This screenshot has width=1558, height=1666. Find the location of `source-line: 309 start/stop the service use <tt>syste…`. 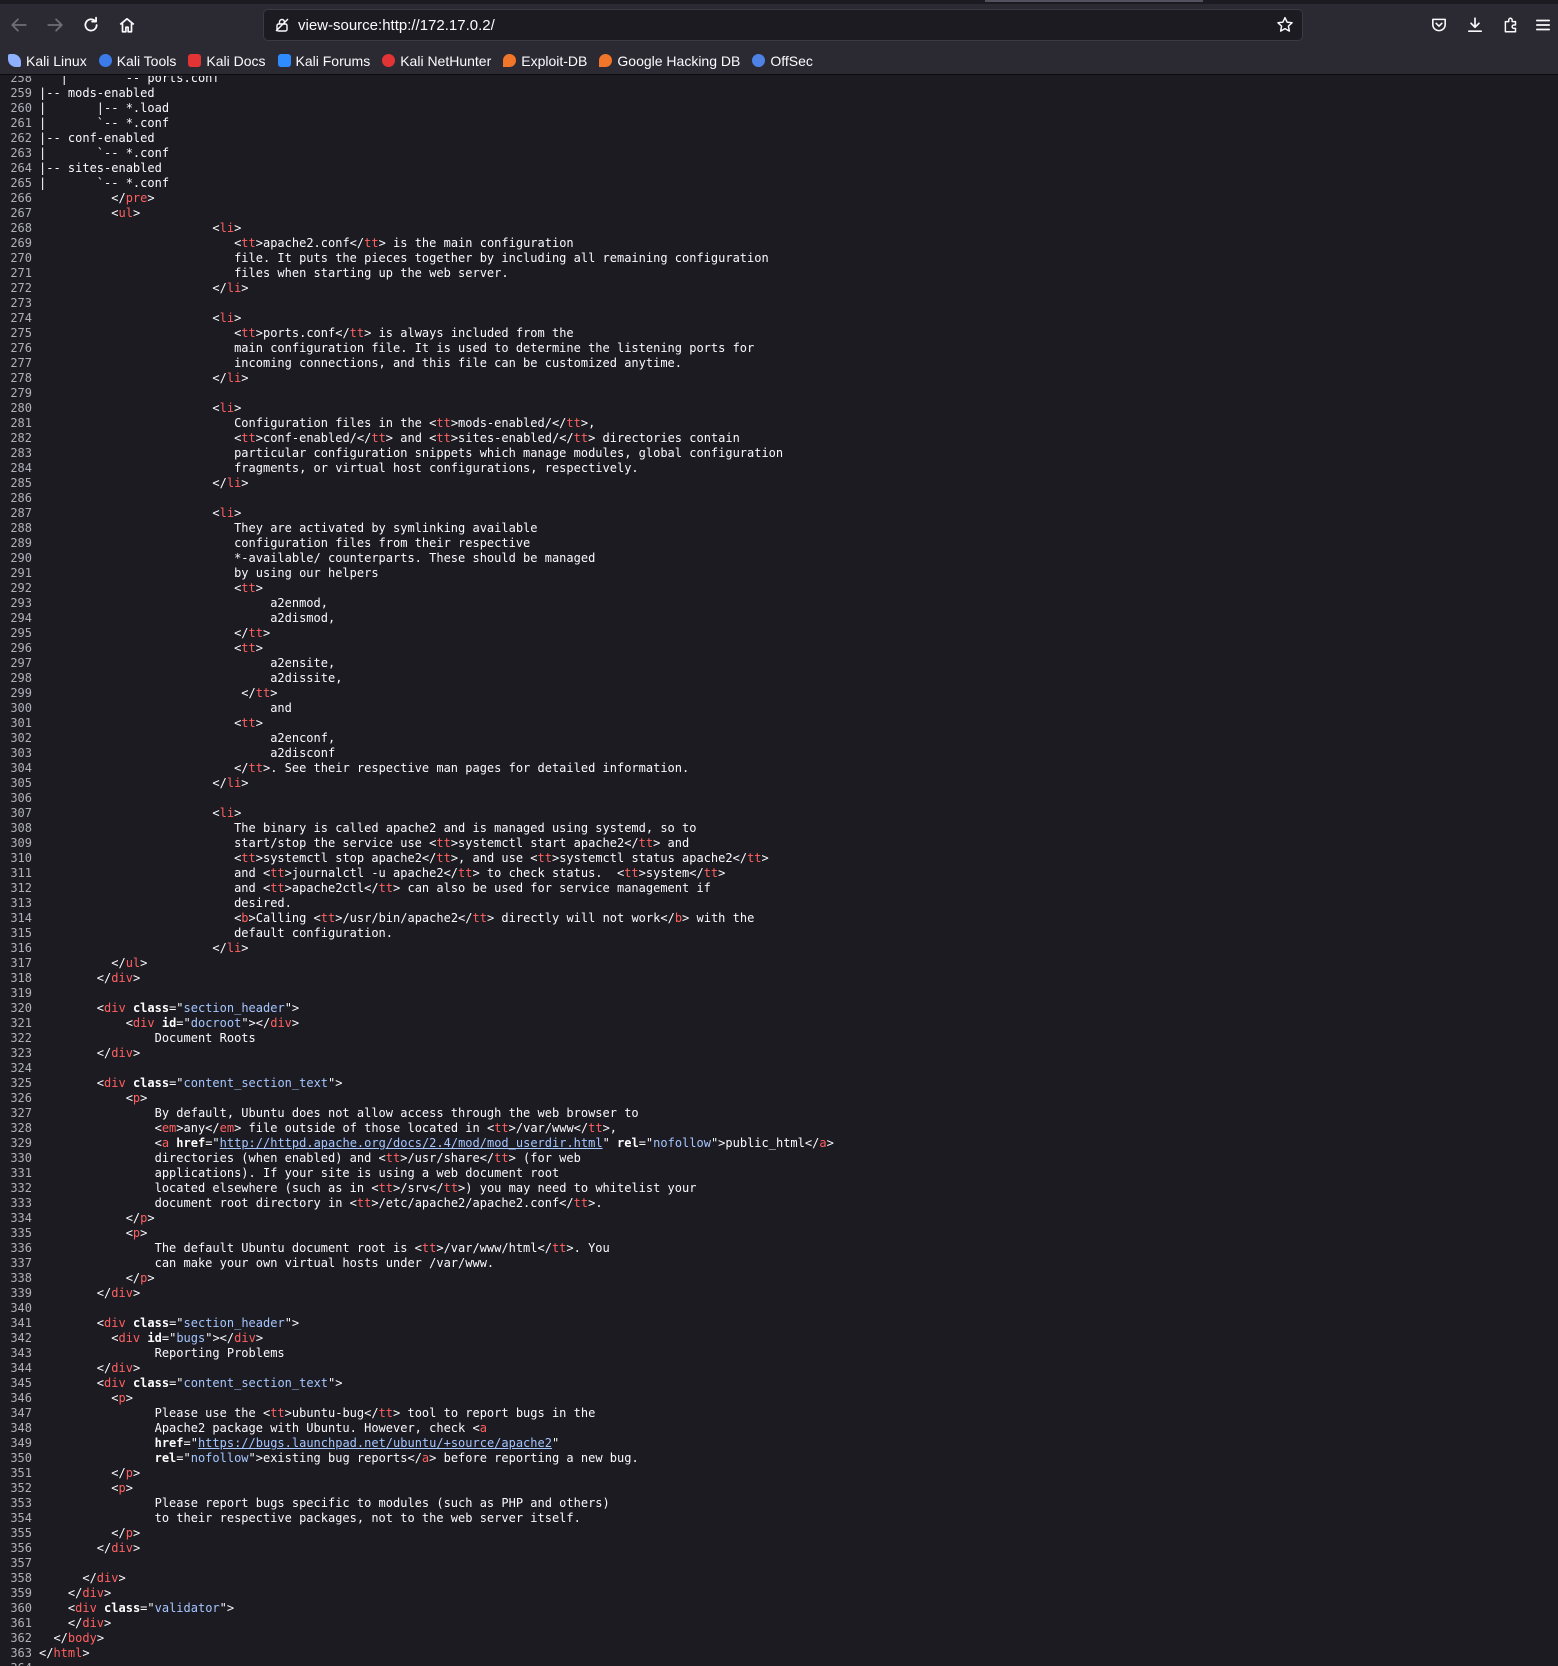

source-line: 309 start/stop the service use <tt>syste… is located at coordinates (417, 843).